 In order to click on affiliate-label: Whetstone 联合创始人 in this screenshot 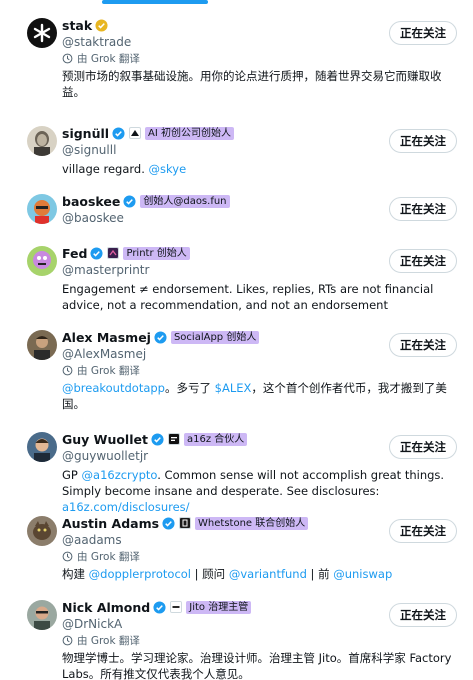, I will do `click(252, 523)`.